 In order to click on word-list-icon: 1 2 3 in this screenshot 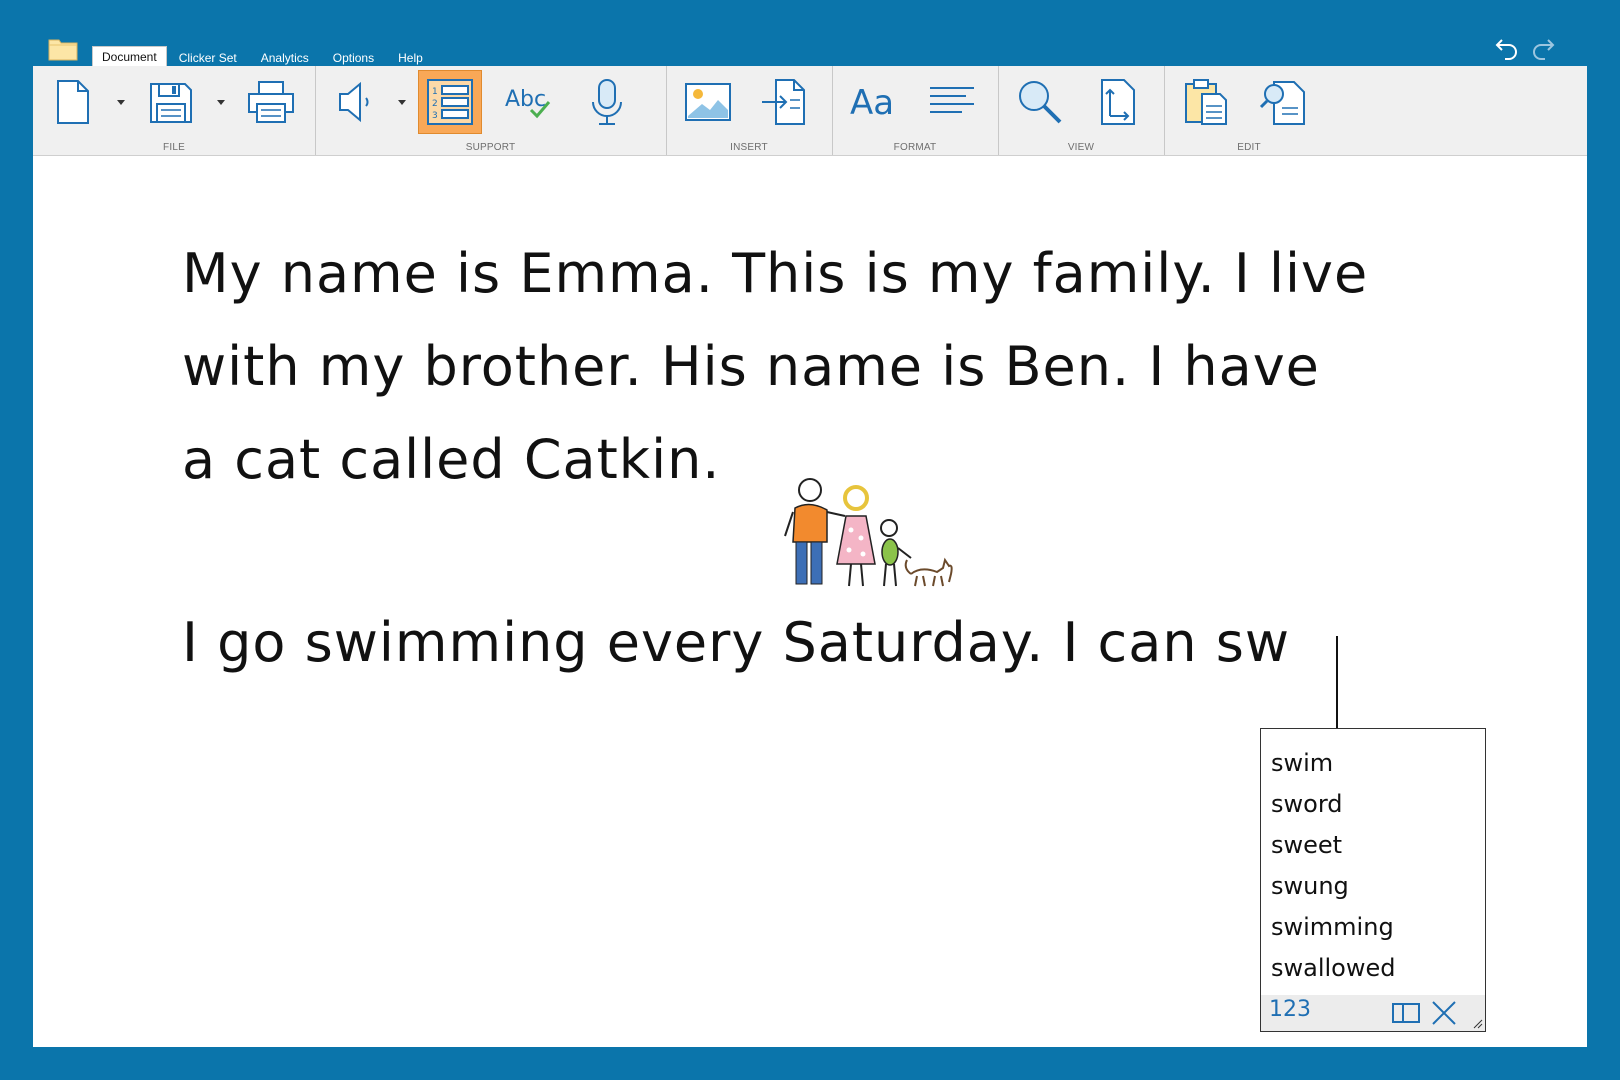, I will do `click(450, 102)`.